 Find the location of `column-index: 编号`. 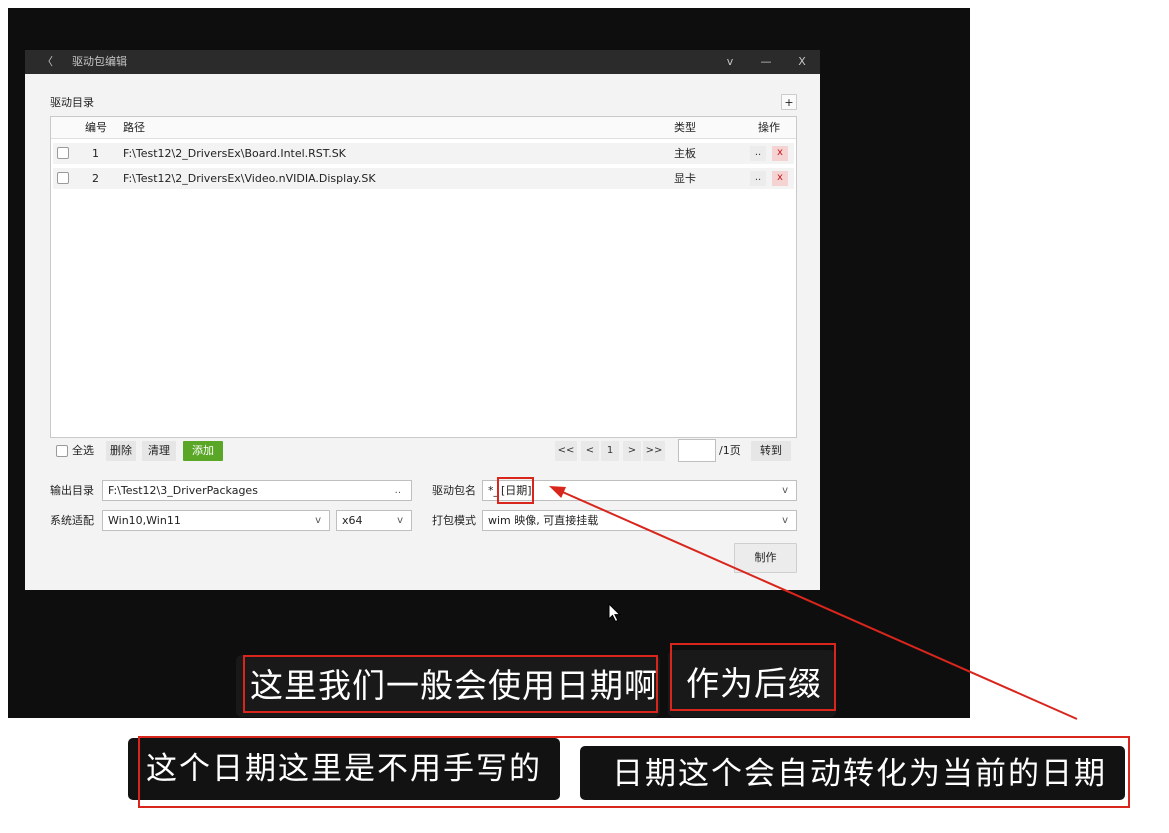

column-index: 编号 is located at coordinates (96, 127).